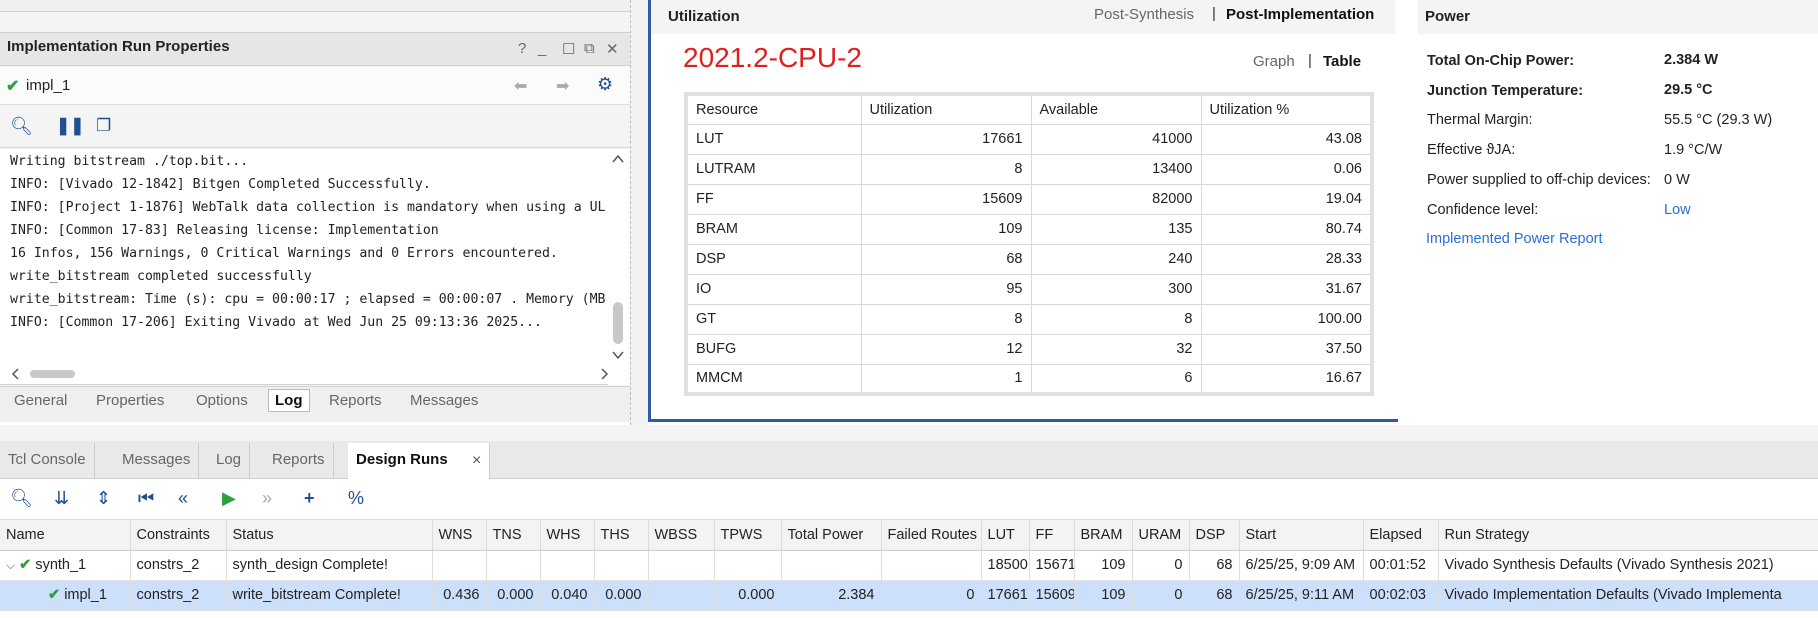  I want to click on forward-arrow-icon: ➡, so click(562, 86).